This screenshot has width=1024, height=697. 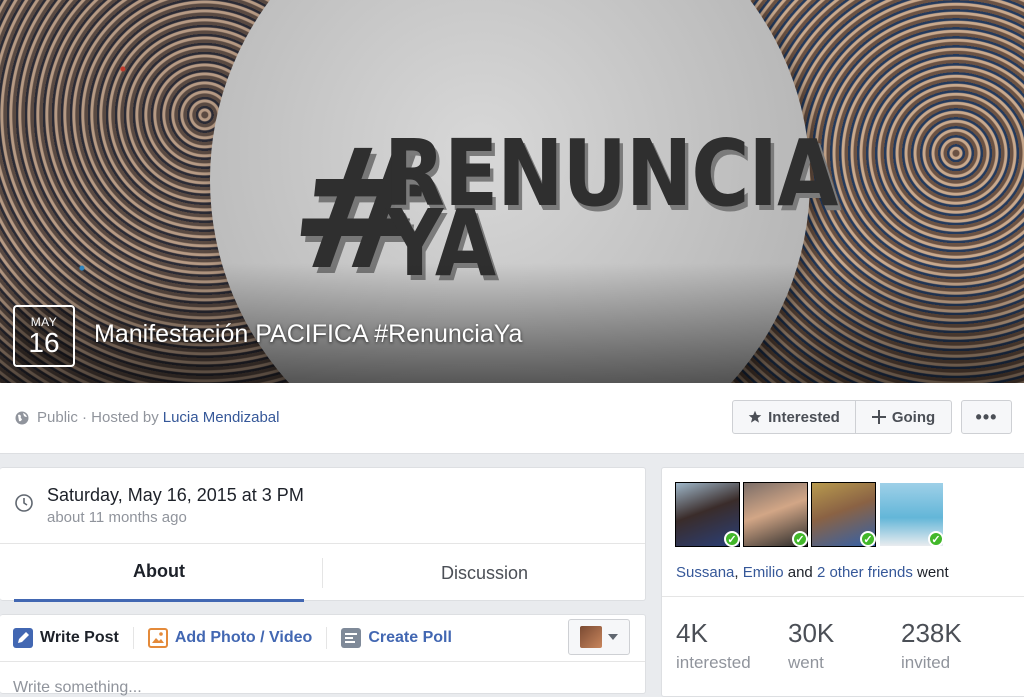 What do you see at coordinates (591, 637) in the screenshot?
I see `avatar` at bounding box center [591, 637].